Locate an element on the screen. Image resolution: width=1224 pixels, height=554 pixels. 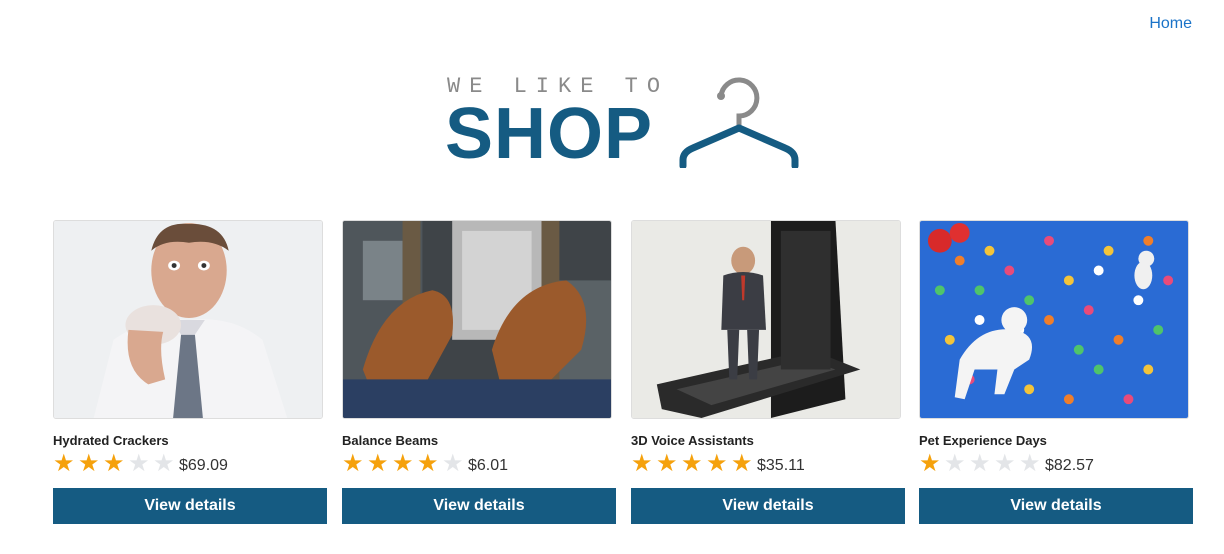
product-meta: ★ ★ ★ ★ ★ $6.01 is located at coordinates (479, 464).